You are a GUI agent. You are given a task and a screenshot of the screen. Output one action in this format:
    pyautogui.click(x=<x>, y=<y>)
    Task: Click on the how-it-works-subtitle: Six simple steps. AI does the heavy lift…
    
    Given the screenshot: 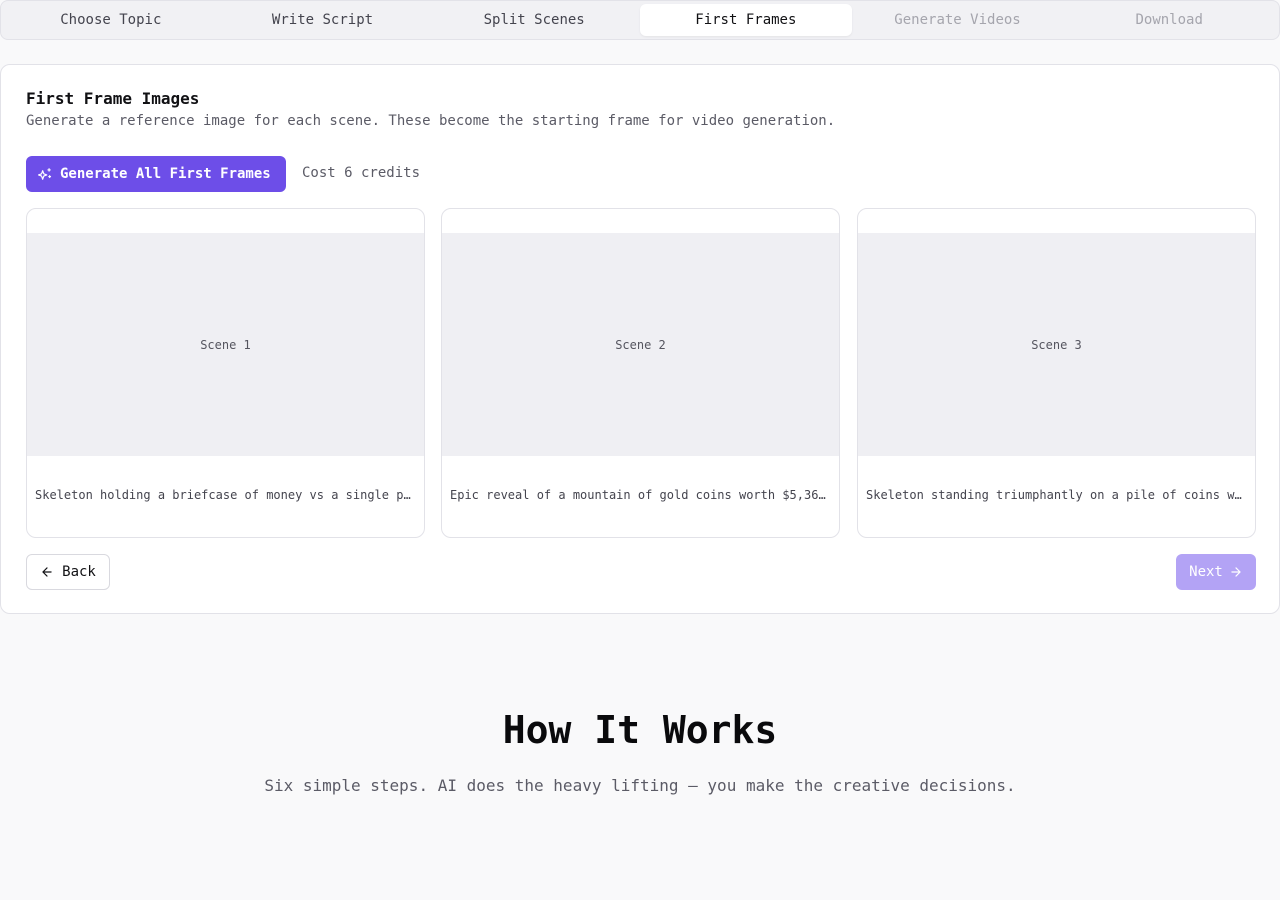 What is the action you would take?
    pyautogui.click(x=640, y=785)
    